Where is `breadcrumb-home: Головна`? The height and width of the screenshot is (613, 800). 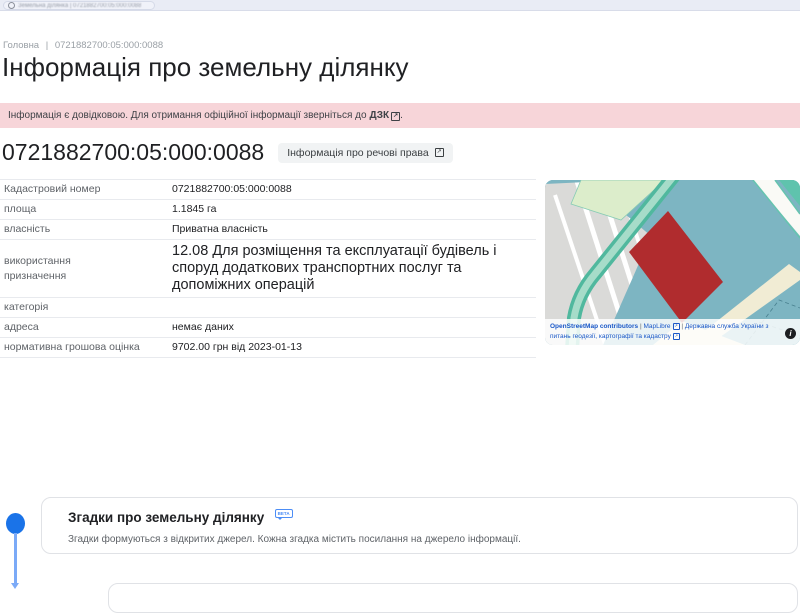
breadcrumb-home: Головна is located at coordinates (21, 45).